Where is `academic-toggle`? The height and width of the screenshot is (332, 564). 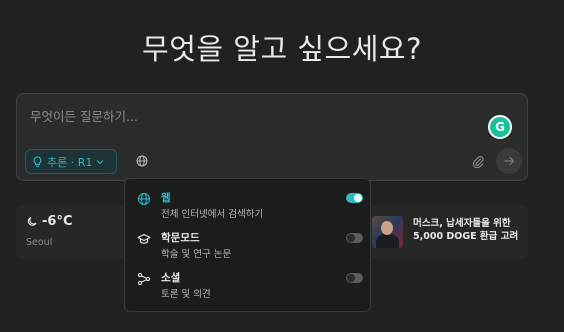
academic-toggle is located at coordinates (354, 238).